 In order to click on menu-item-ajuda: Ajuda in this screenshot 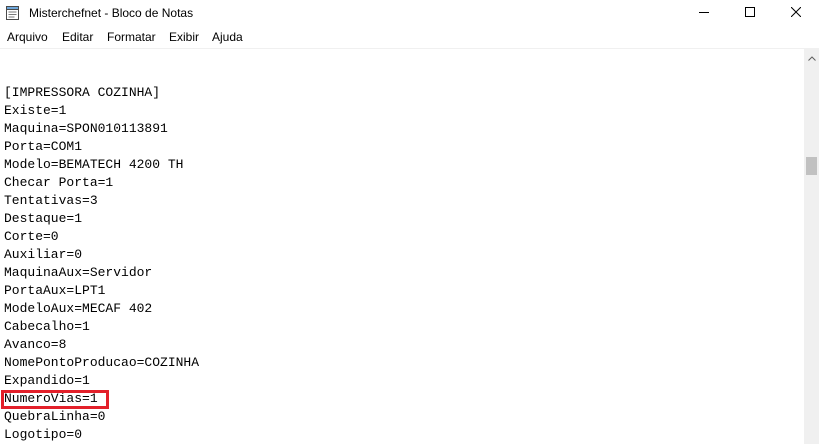, I will do `click(227, 37)`.